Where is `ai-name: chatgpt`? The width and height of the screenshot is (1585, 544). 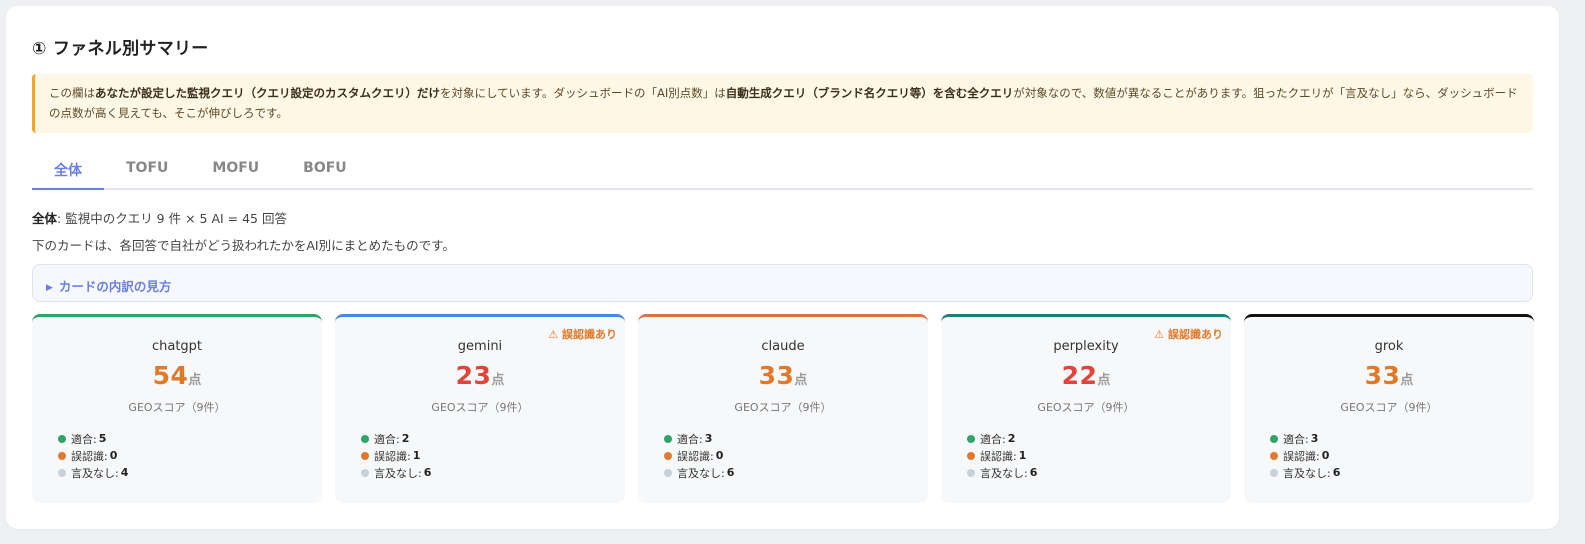 ai-name: chatgpt is located at coordinates (177, 346).